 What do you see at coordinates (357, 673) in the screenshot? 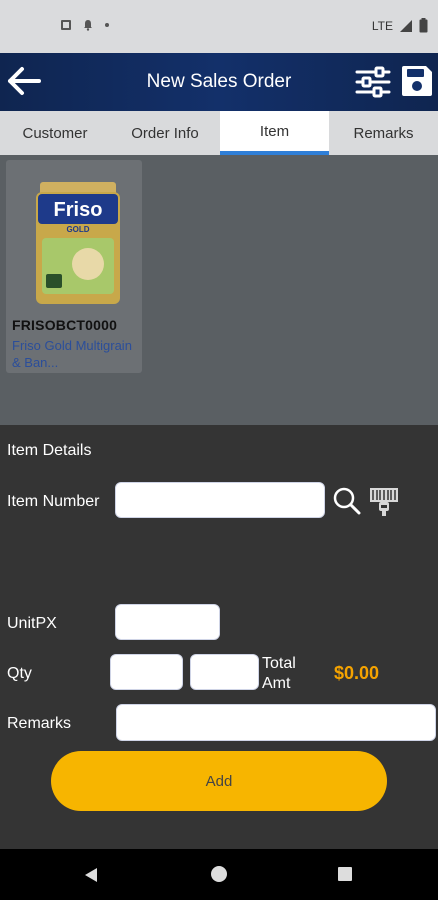
I see `total-amt-value: $0.00` at bounding box center [357, 673].